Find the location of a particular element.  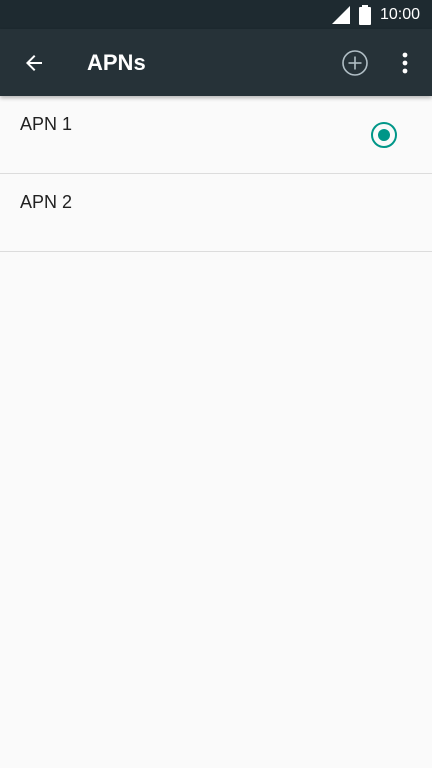

more-options-button is located at coordinates (405, 63).